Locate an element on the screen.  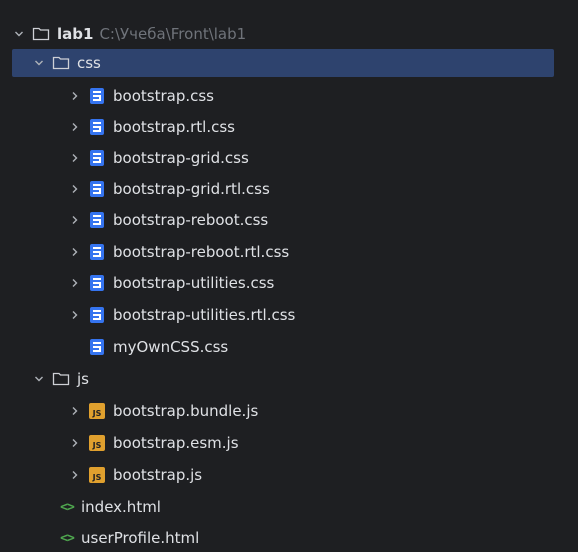
tree-item-html-file: <> userProfile.html is located at coordinates (283, 538).